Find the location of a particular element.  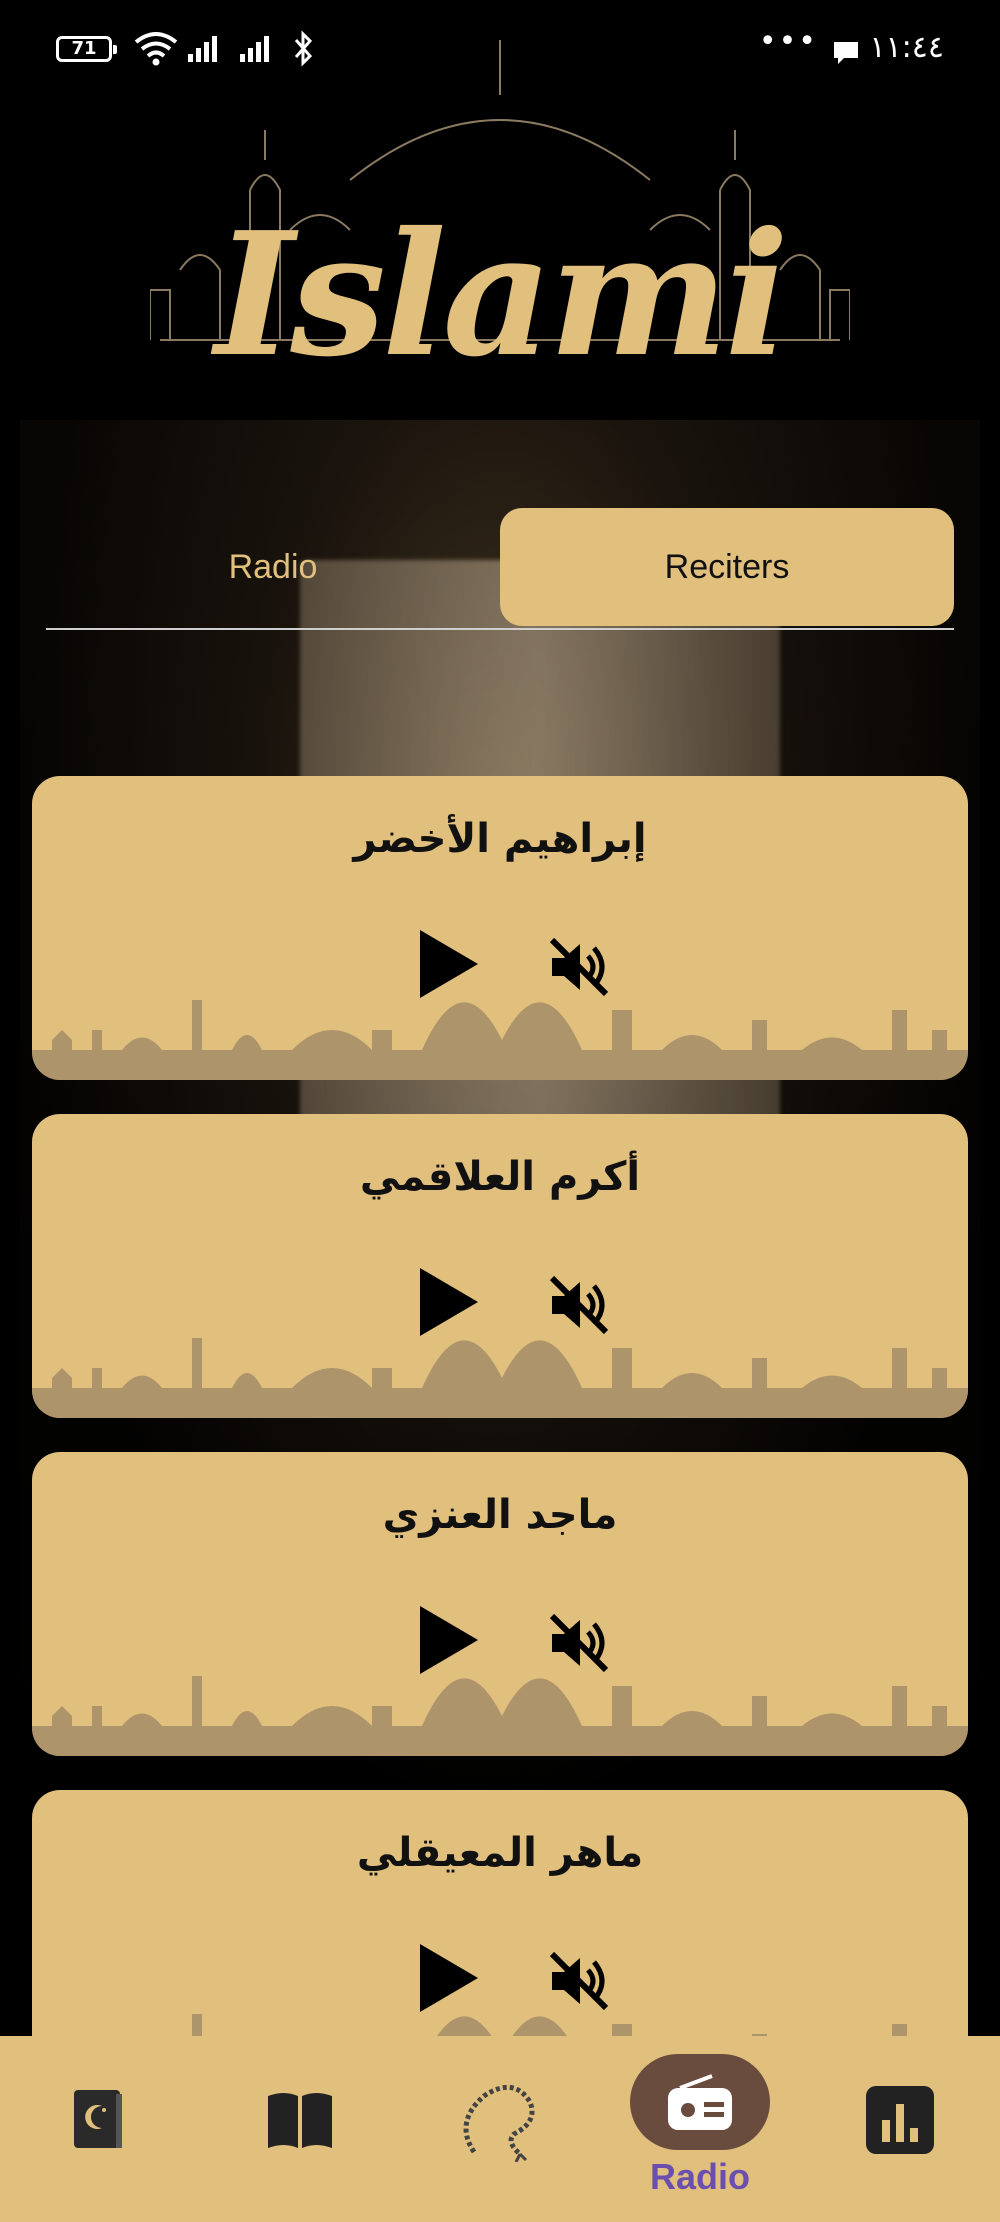

sebha-icon is located at coordinates (499, 2123).